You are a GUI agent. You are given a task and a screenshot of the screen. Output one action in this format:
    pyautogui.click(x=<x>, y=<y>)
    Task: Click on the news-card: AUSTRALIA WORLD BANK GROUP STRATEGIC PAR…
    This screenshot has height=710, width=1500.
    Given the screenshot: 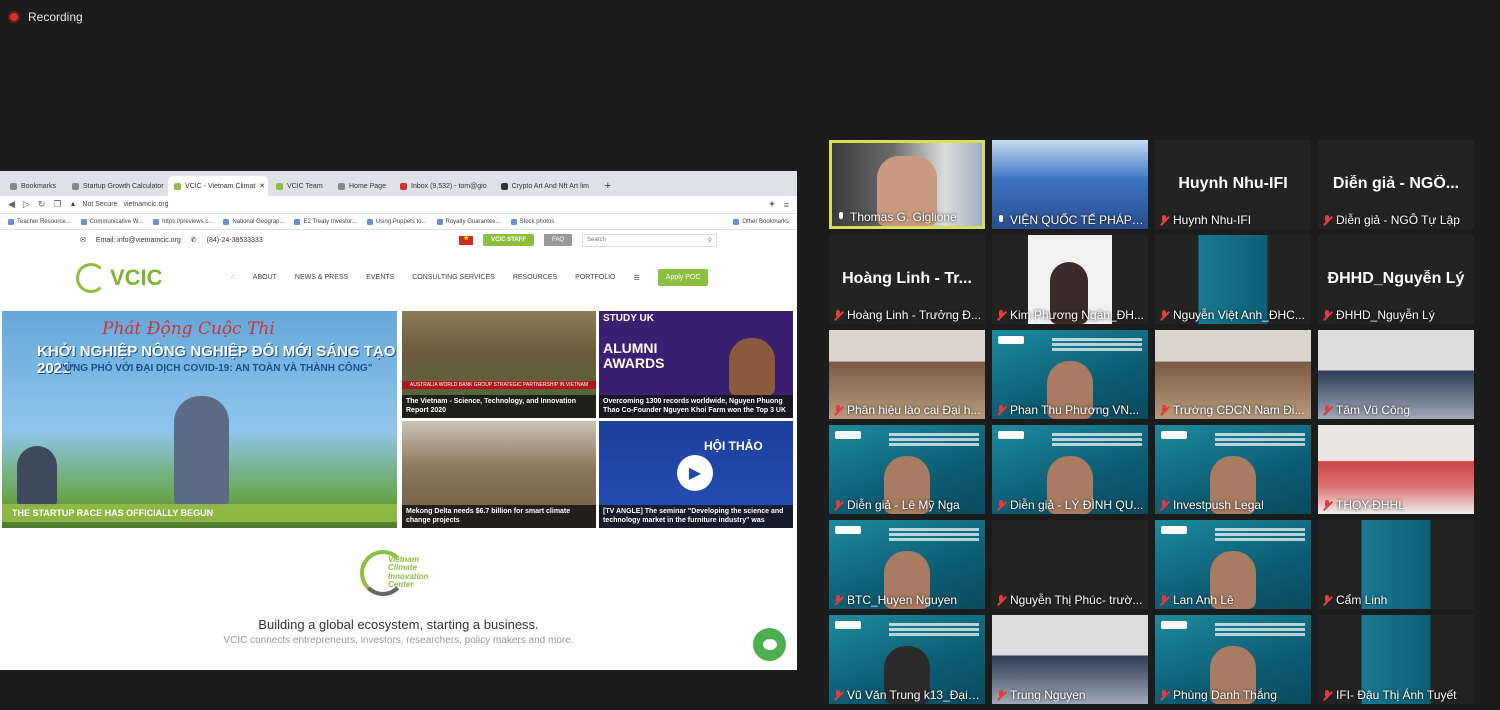 What is the action you would take?
    pyautogui.click(x=499, y=364)
    